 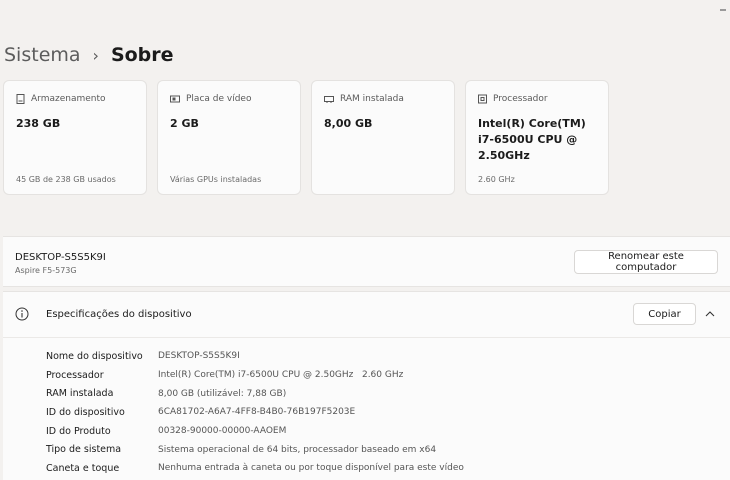 What do you see at coordinates (664, 314) in the screenshot?
I see `copy-button: Copiar` at bounding box center [664, 314].